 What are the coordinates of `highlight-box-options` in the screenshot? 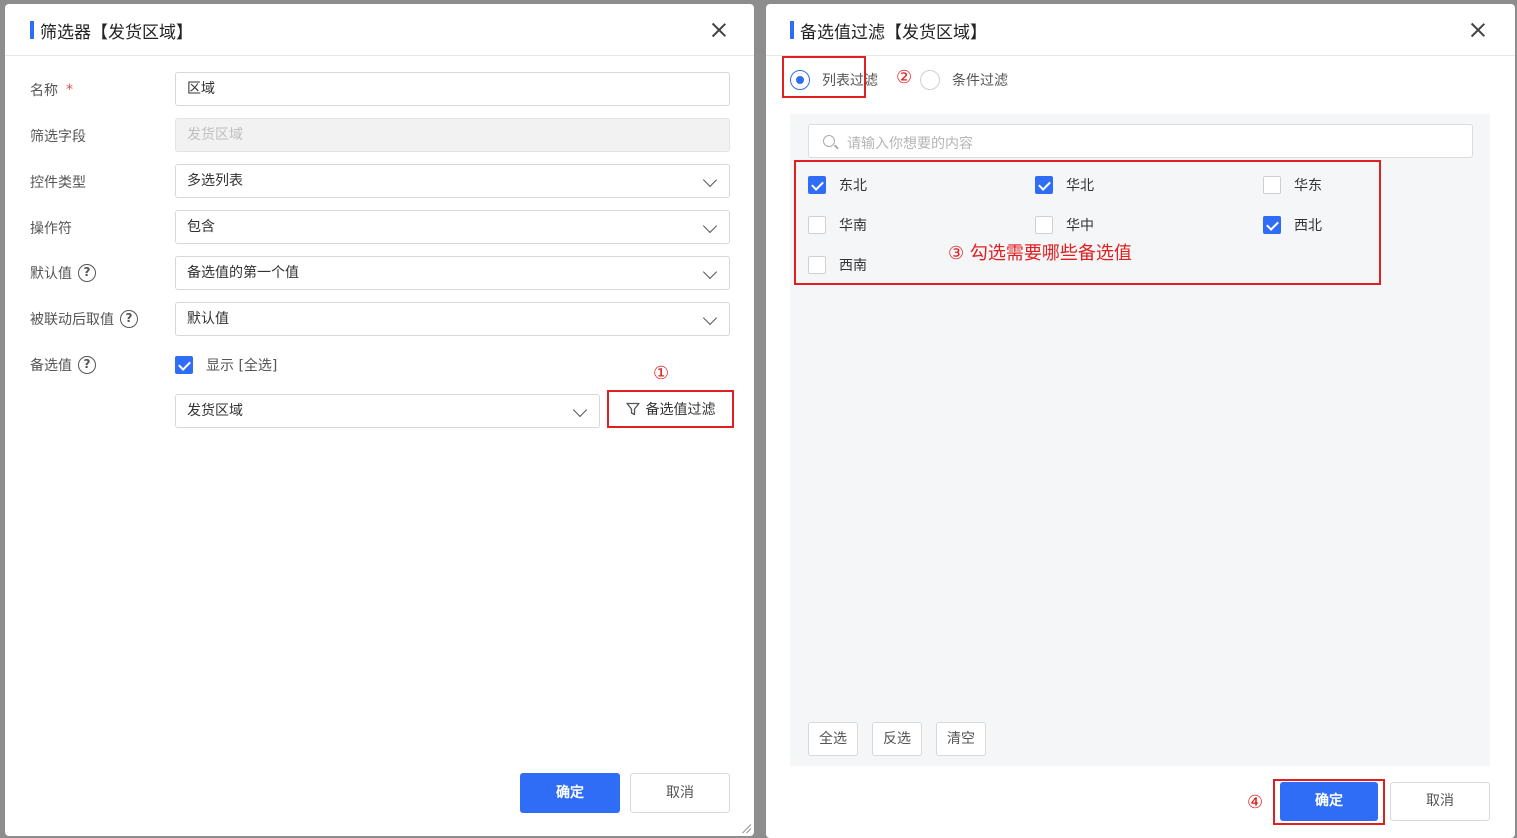 It's located at (1087, 222).